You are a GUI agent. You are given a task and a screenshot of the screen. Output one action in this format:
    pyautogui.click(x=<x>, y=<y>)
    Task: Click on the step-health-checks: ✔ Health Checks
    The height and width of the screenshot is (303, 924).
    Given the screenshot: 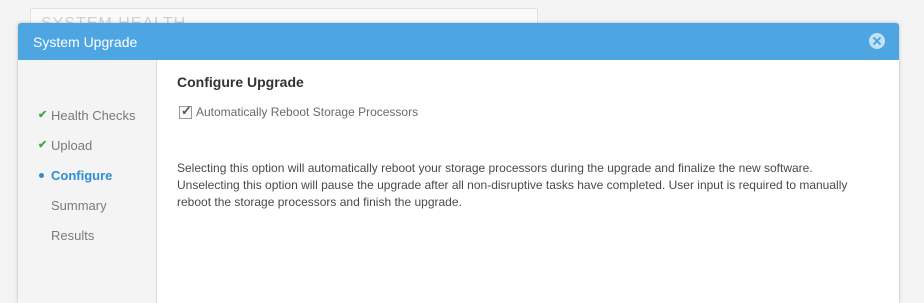 What is the action you would take?
    pyautogui.click(x=87, y=115)
    